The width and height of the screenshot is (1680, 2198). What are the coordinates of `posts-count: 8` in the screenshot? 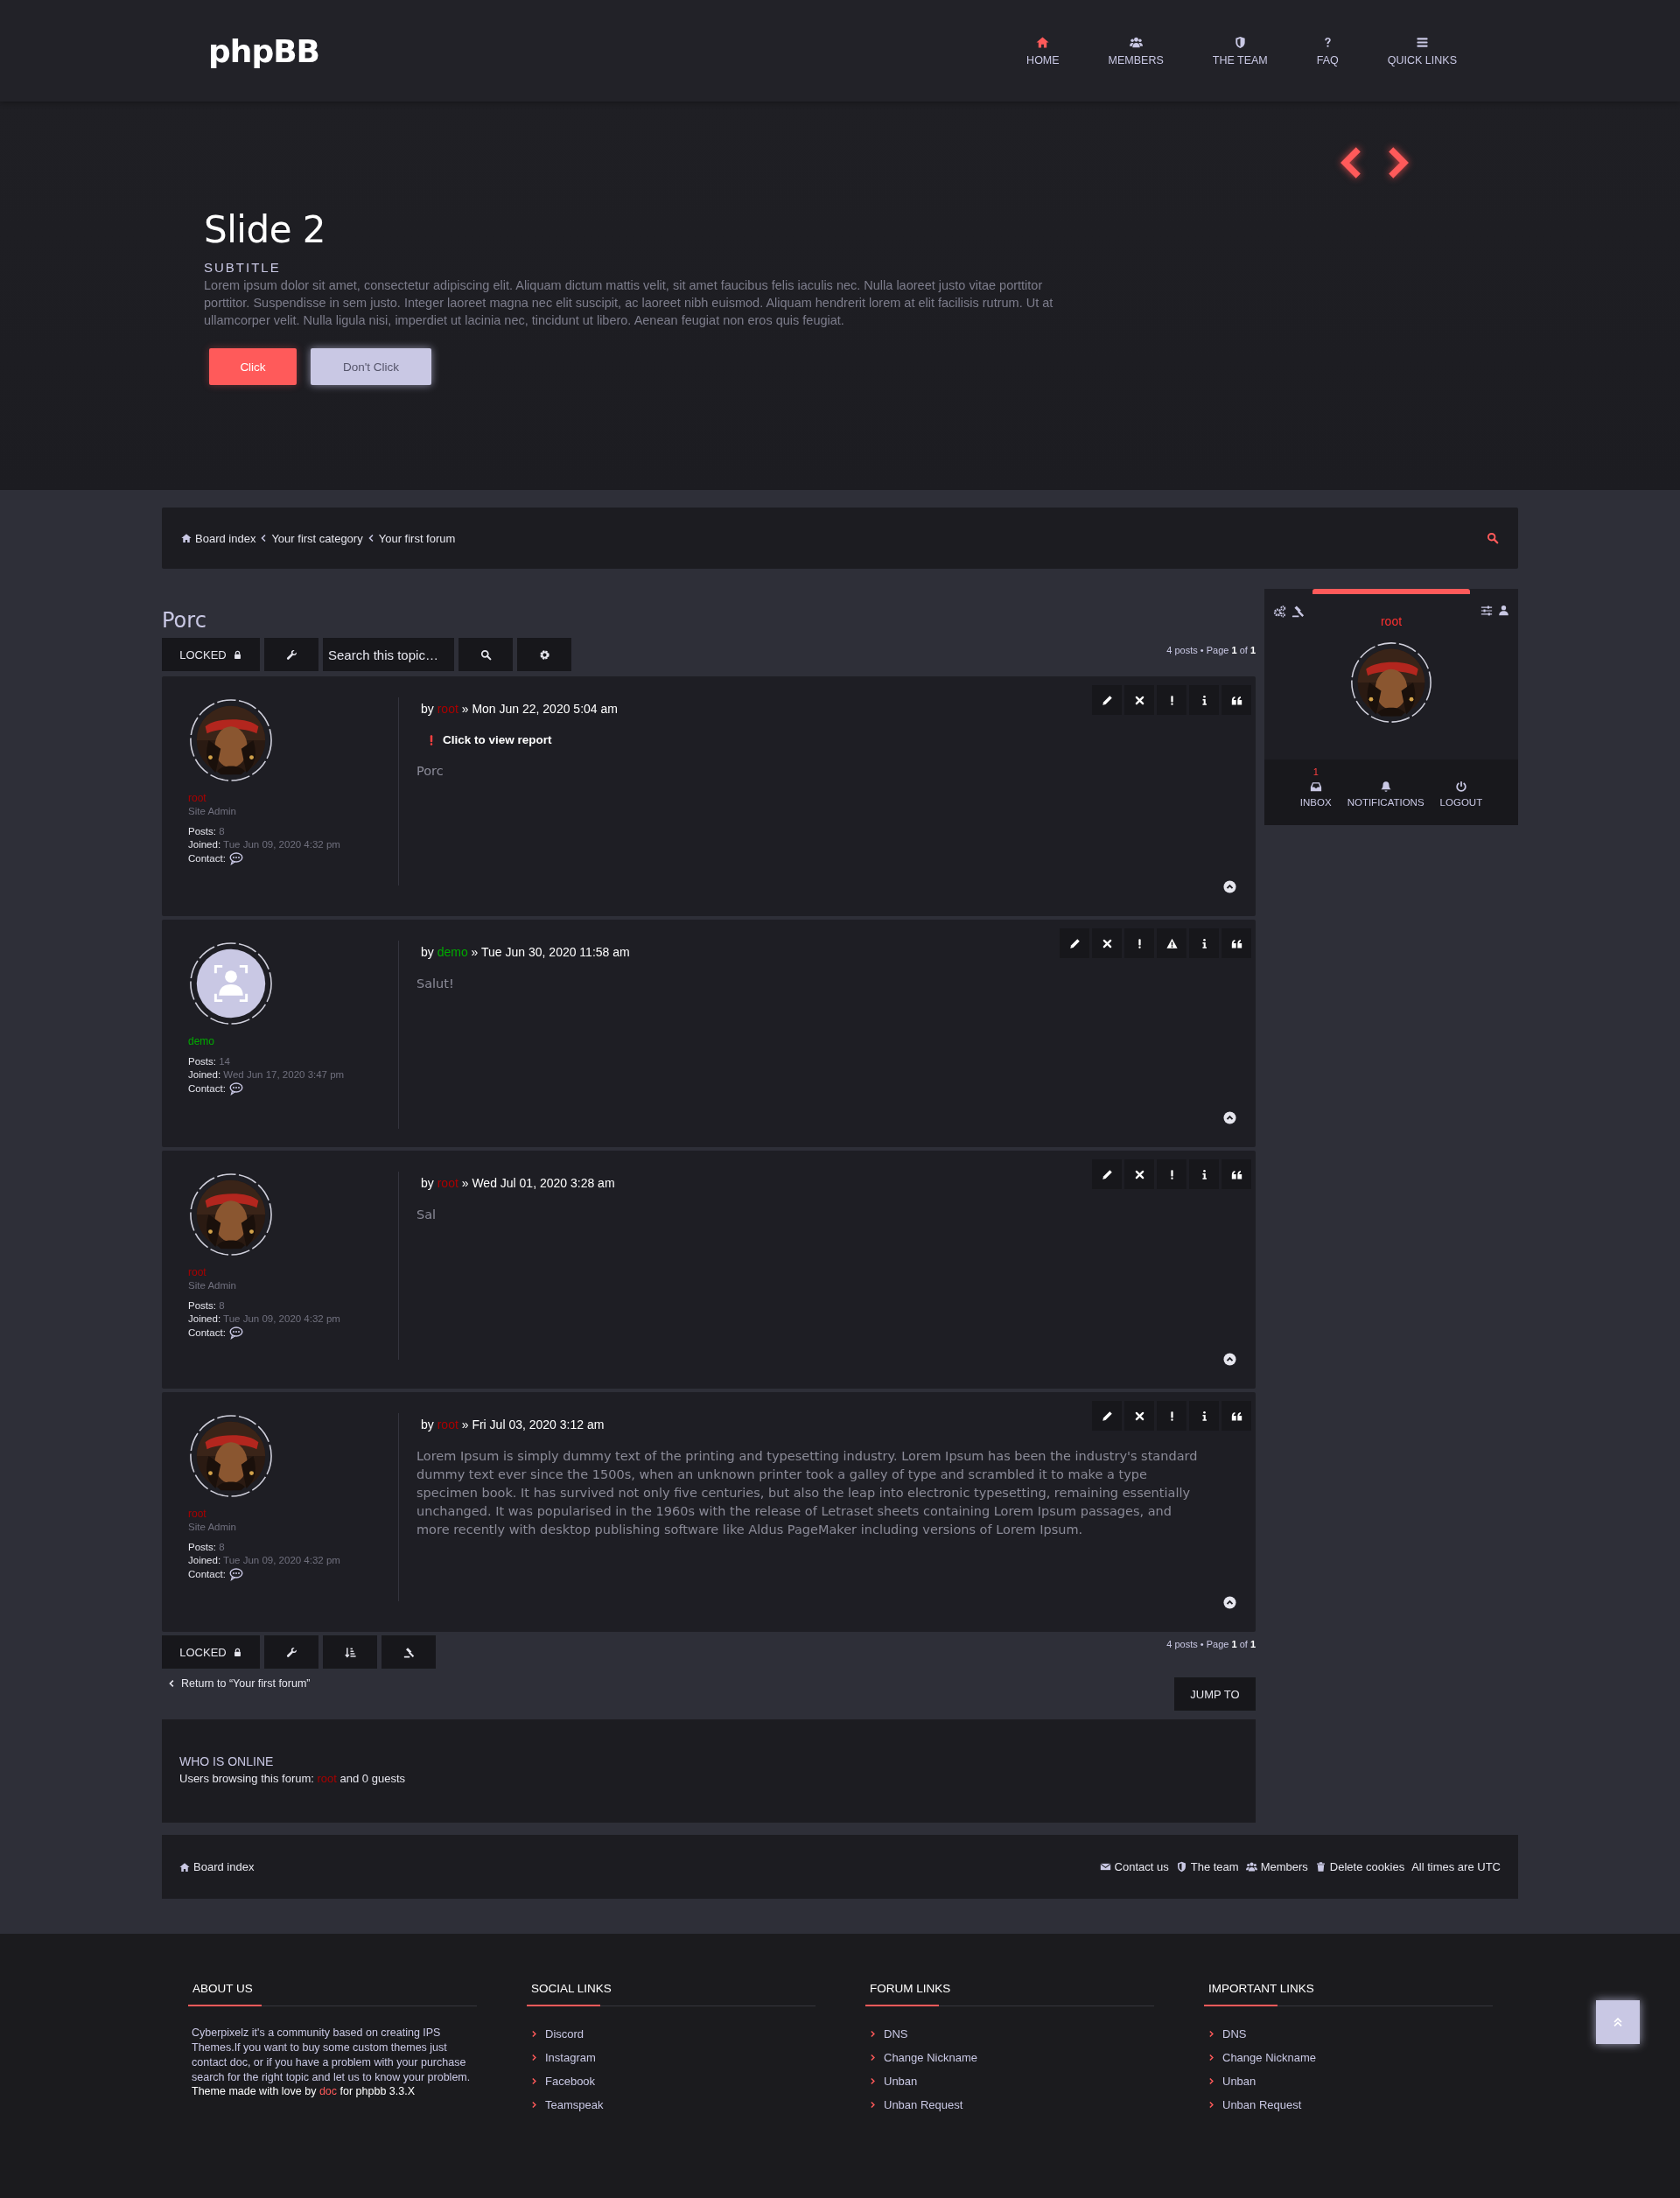 It's located at (222, 1547).